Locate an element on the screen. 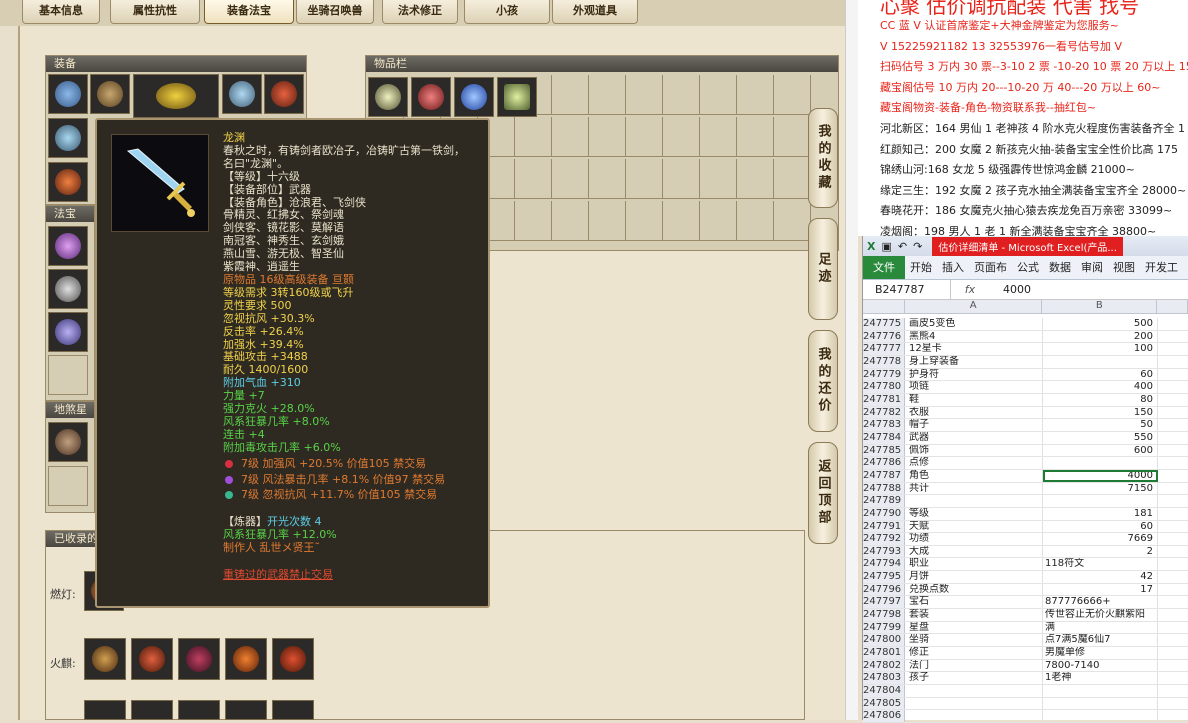 Image resolution: width=1188 pixels, height=723 pixels. tab-basic-info: 基本信息 is located at coordinates (61, 12).